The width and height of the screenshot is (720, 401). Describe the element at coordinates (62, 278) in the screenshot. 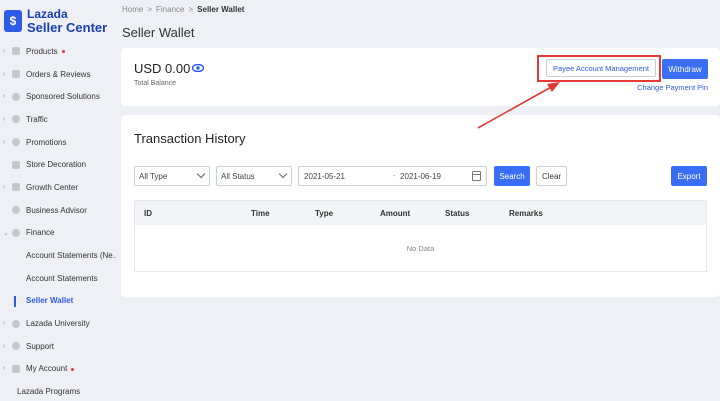

I see `sidebar-item-label: Account Statements` at that location.